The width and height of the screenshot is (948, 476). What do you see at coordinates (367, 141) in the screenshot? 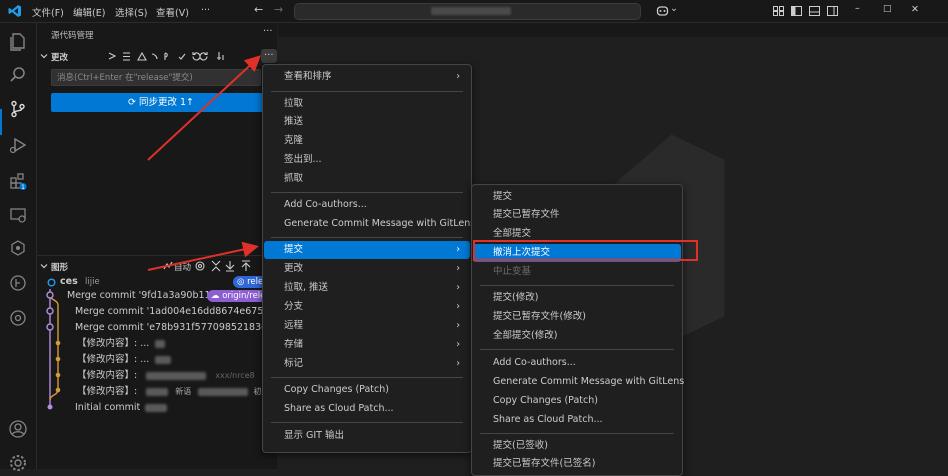
I see `menu-item-clone: 克隆` at bounding box center [367, 141].